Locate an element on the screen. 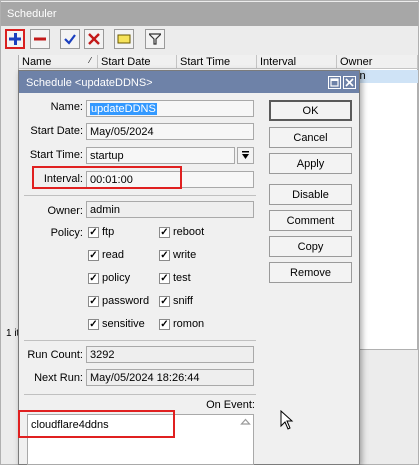 The image size is (419, 465). disable-x-icon is located at coordinates (94, 39).